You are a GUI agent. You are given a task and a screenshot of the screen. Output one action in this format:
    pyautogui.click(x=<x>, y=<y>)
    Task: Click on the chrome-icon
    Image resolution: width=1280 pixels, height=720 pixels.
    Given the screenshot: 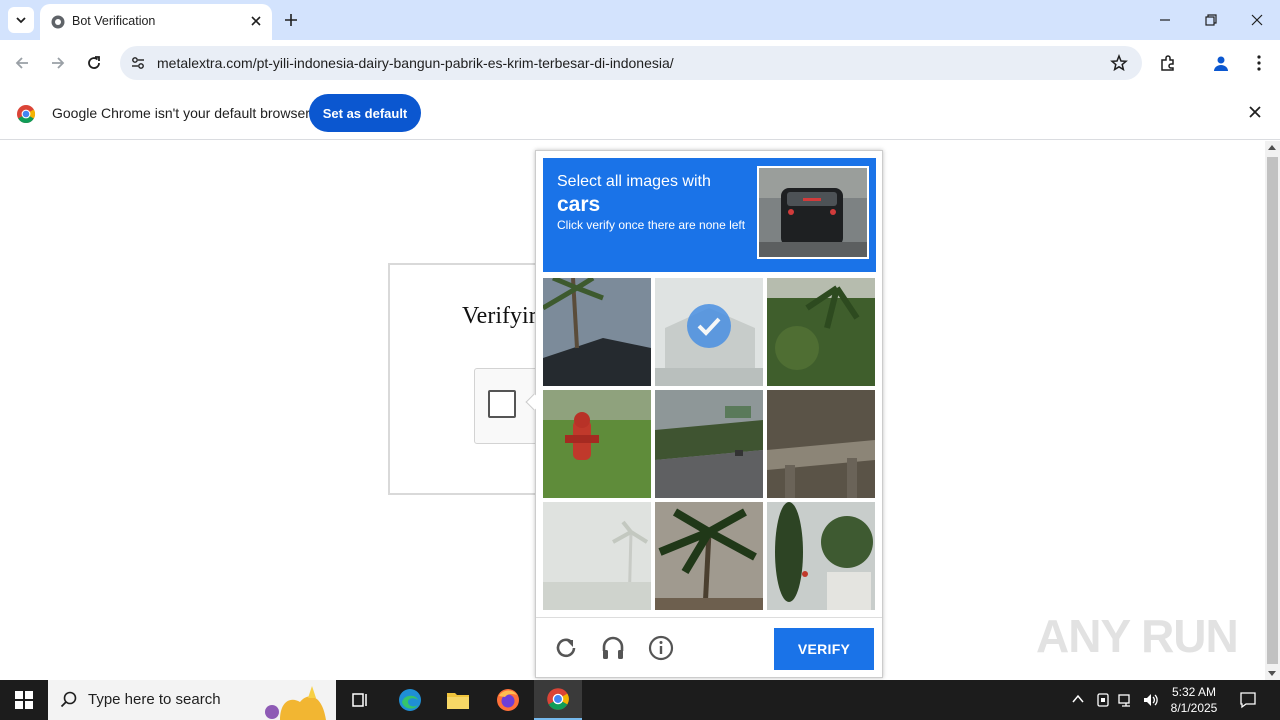 What is the action you would take?
    pyautogui.click(x=558, y=699)
    